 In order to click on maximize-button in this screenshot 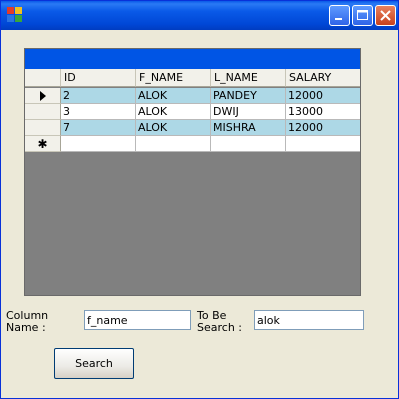, I will do `click(362, 15)`.